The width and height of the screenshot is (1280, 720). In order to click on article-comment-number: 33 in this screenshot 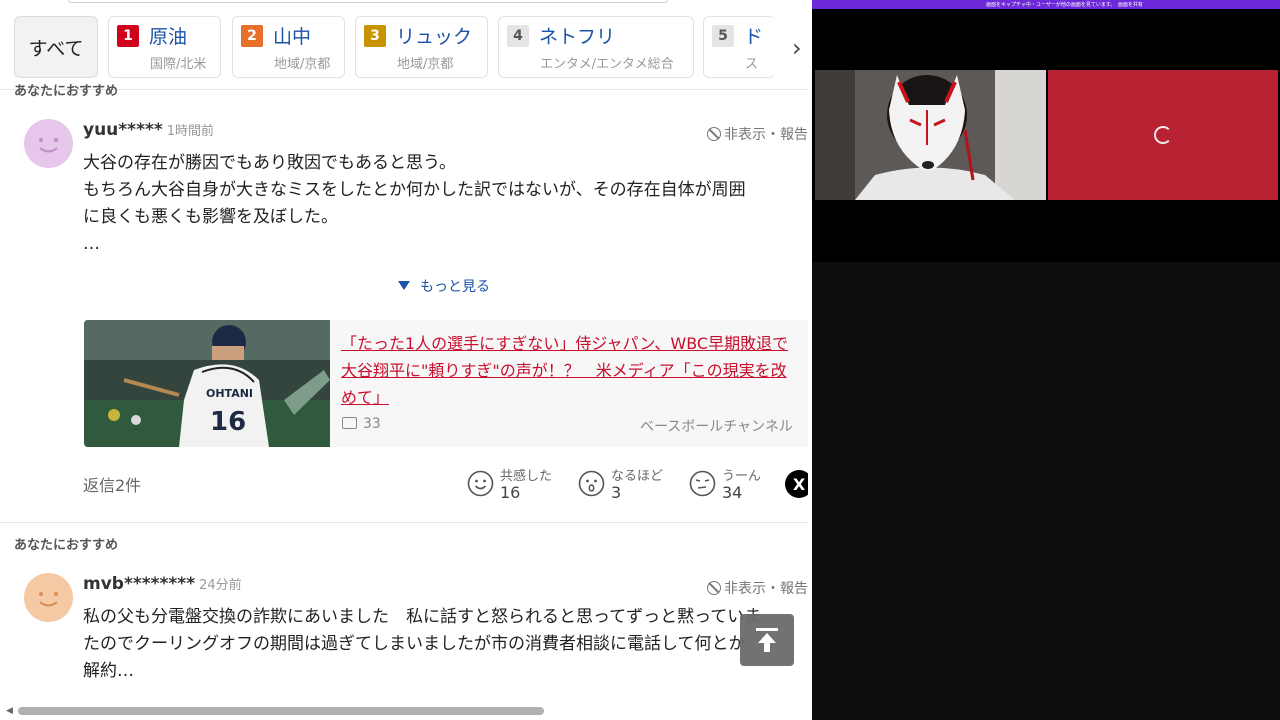, I will do `click(372, 424)`.